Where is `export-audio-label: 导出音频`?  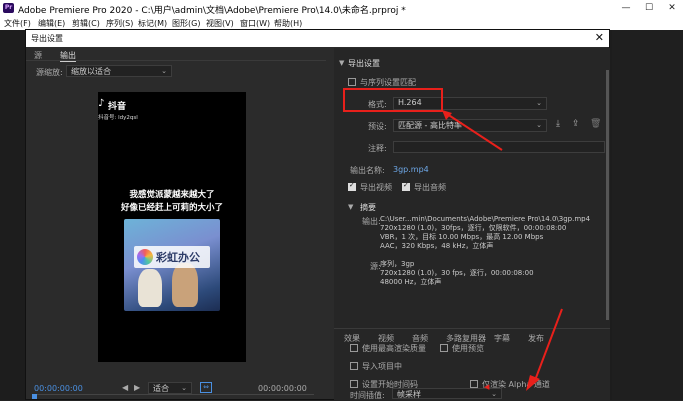 export-audio-label: 导出音频 is located at coordinates (430, 187).